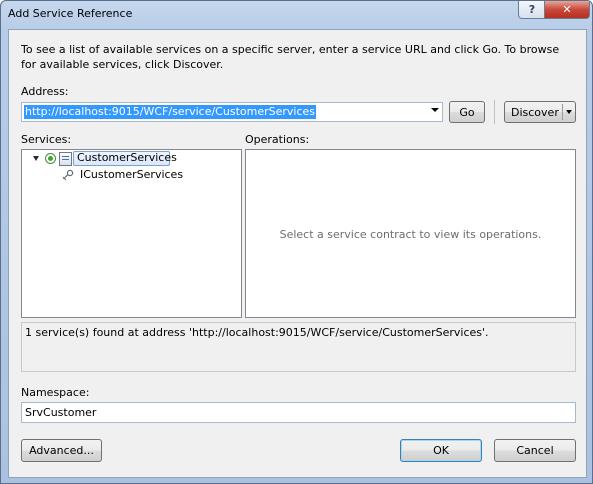 The image size is (593, 484). I want to click on service-icon, so click(65, 159).